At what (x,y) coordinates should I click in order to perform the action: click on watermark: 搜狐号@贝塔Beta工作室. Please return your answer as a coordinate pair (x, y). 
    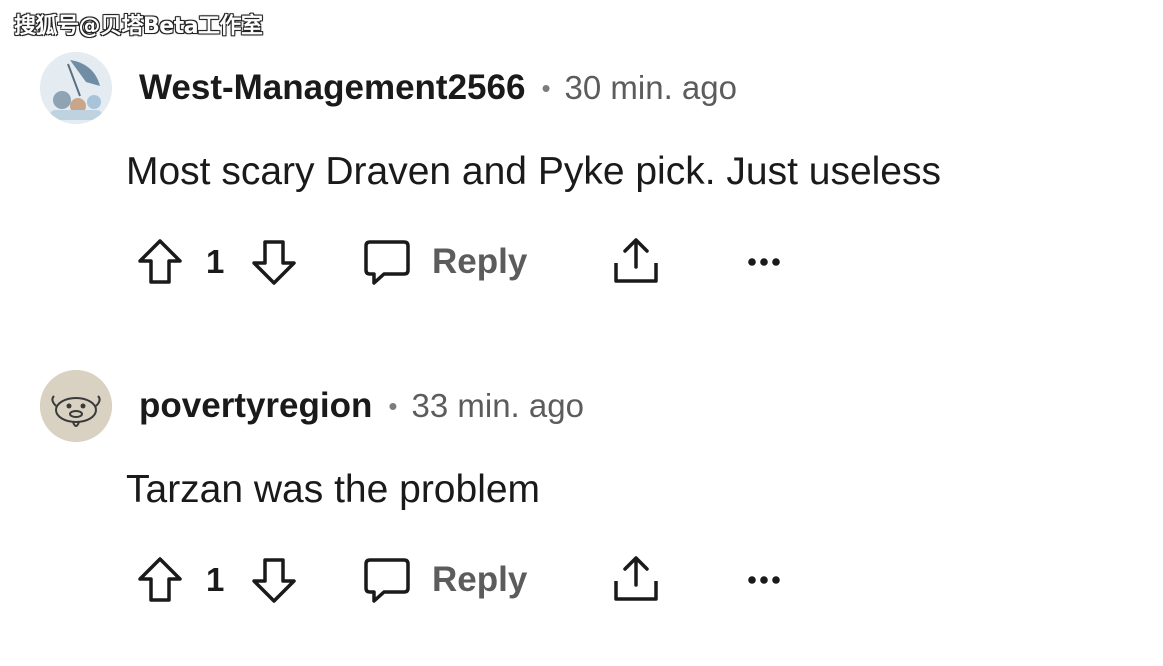
    Looking at the image, I should click on (138, 26).